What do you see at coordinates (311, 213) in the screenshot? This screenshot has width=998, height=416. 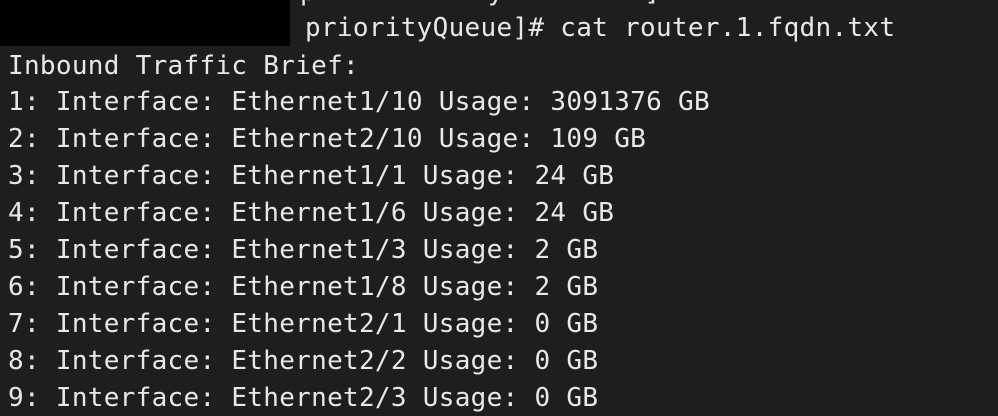 I see `output-row: 4: Interface: Ethernet1/6 Usage: 24 GB` at bounding box center [311, 213].